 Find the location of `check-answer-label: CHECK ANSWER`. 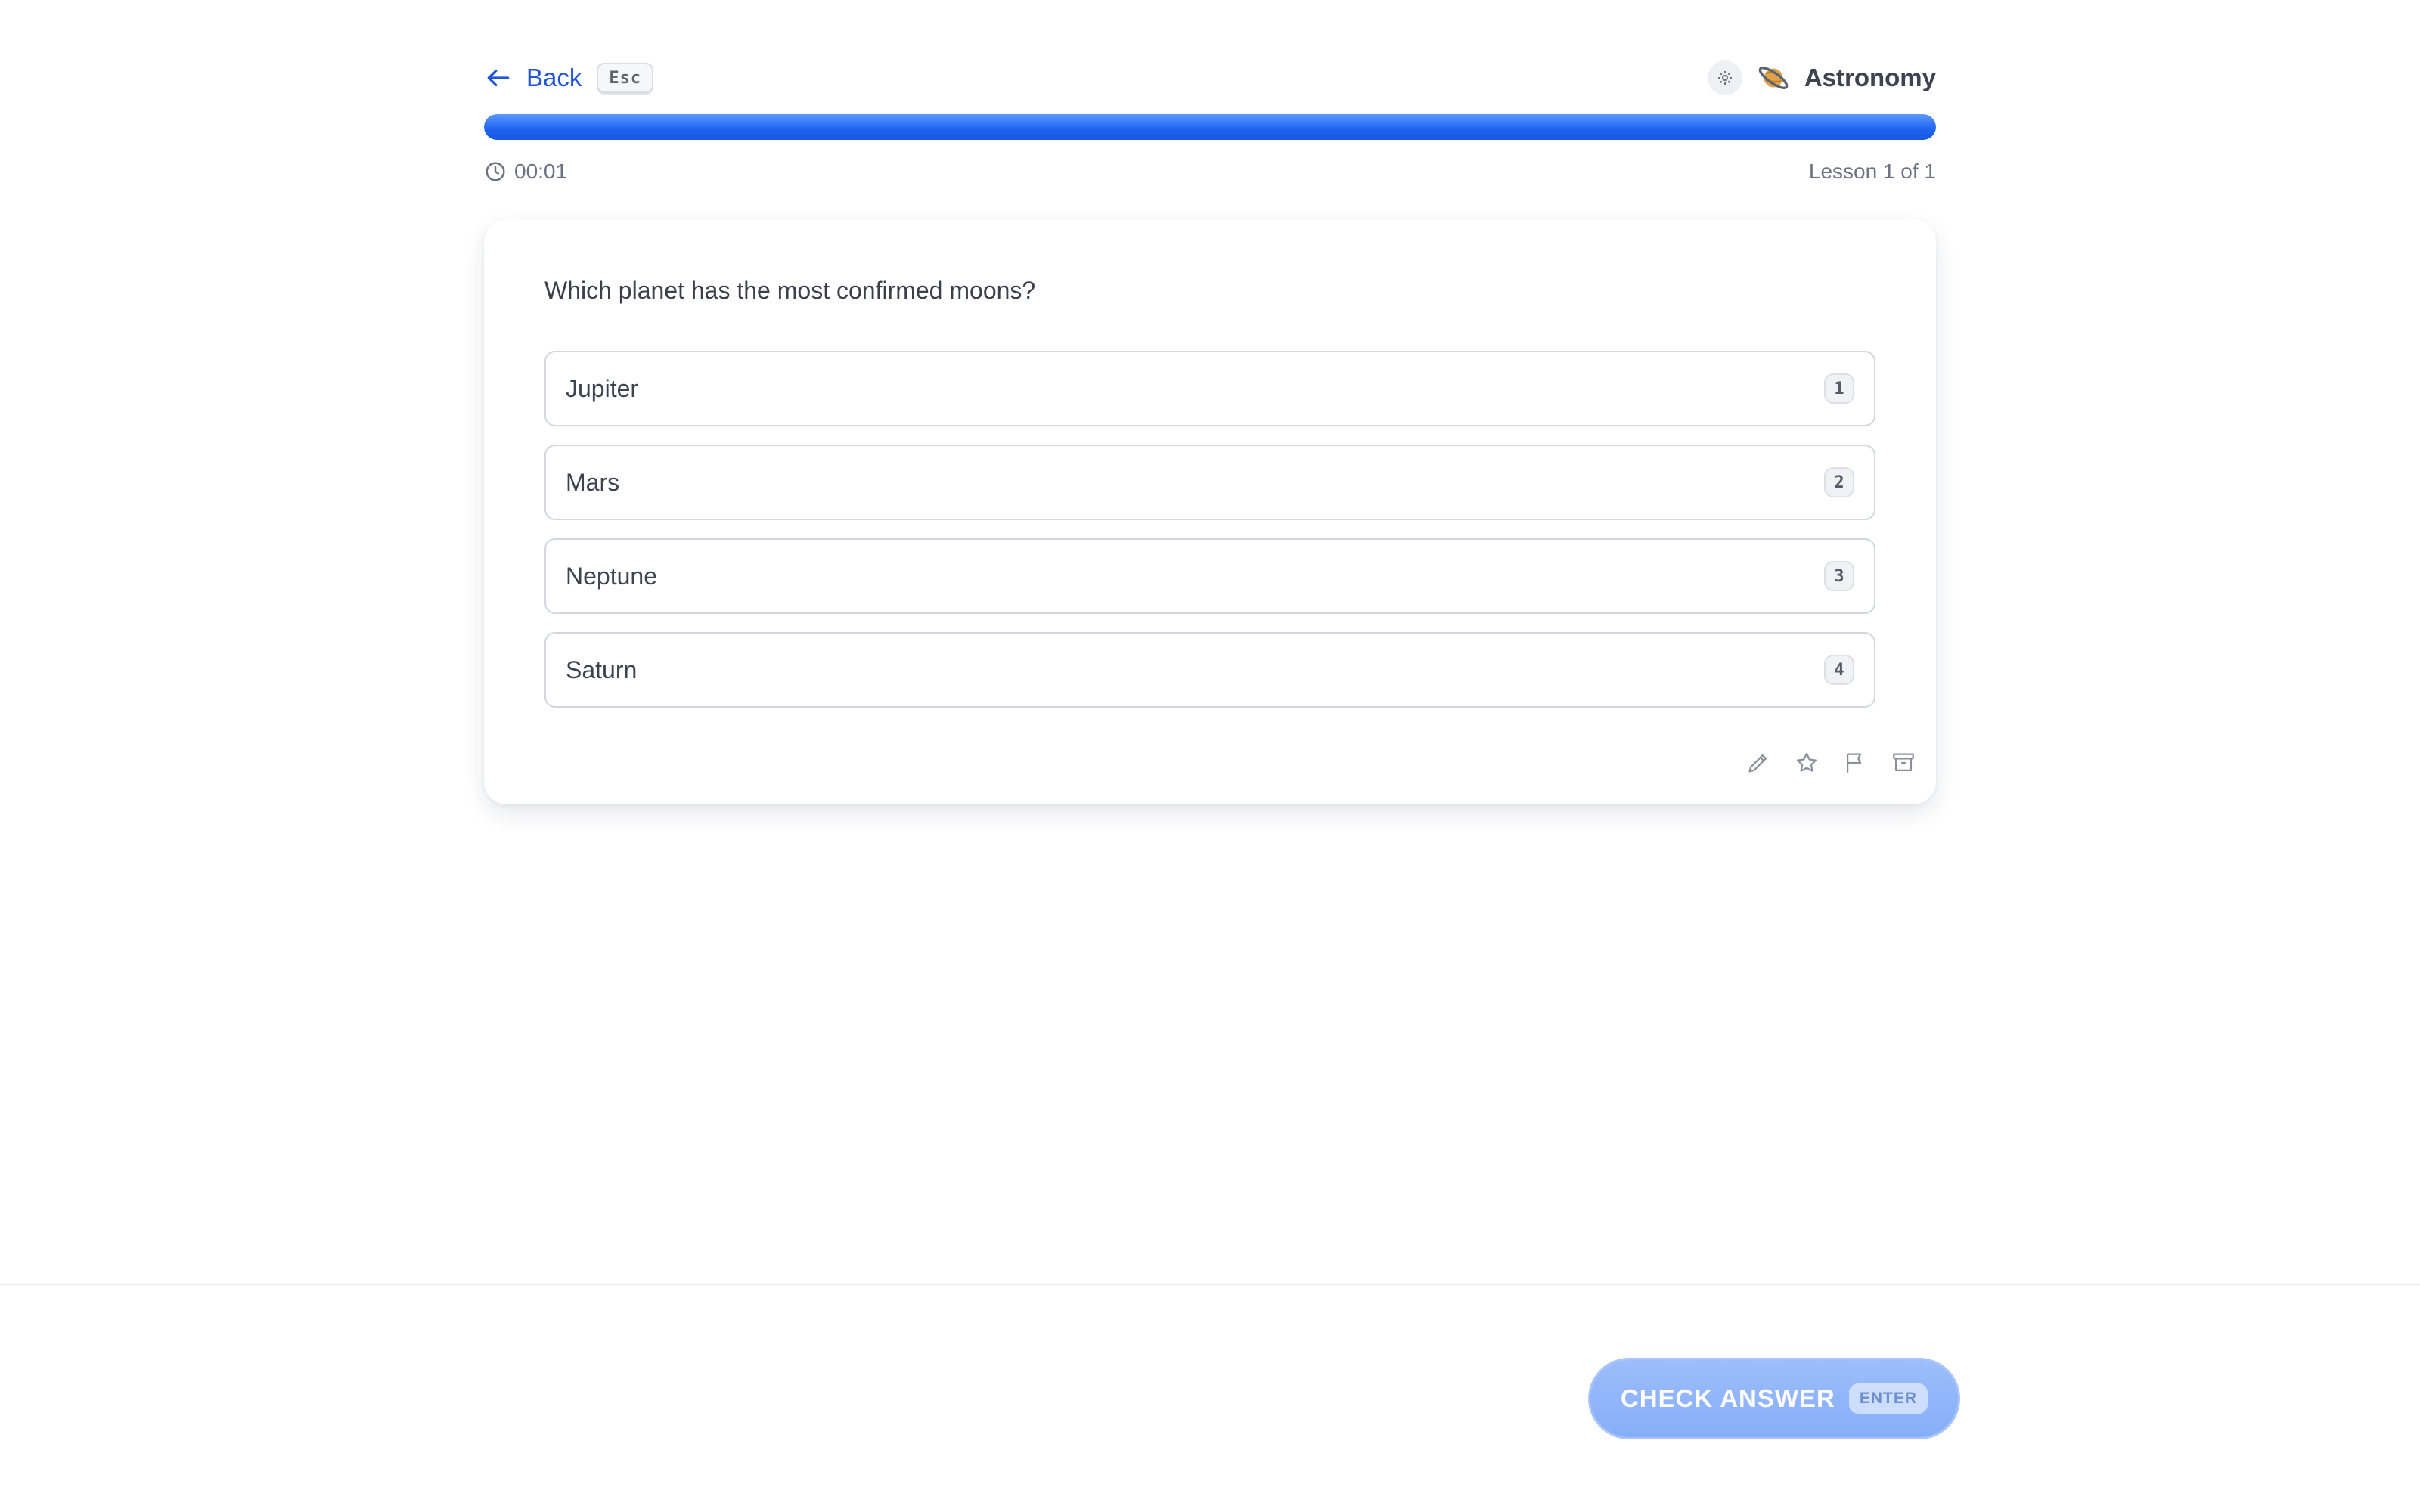

check-answer-label: CHECK ANSWER is located at coordinates (1728, 1398).